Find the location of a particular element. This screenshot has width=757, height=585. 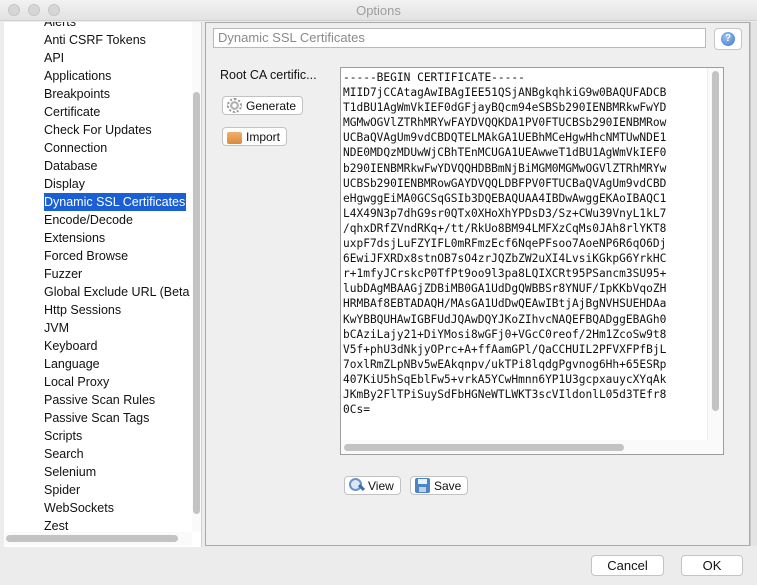

tree-item: Scripts is located at coordinates (97, 436).